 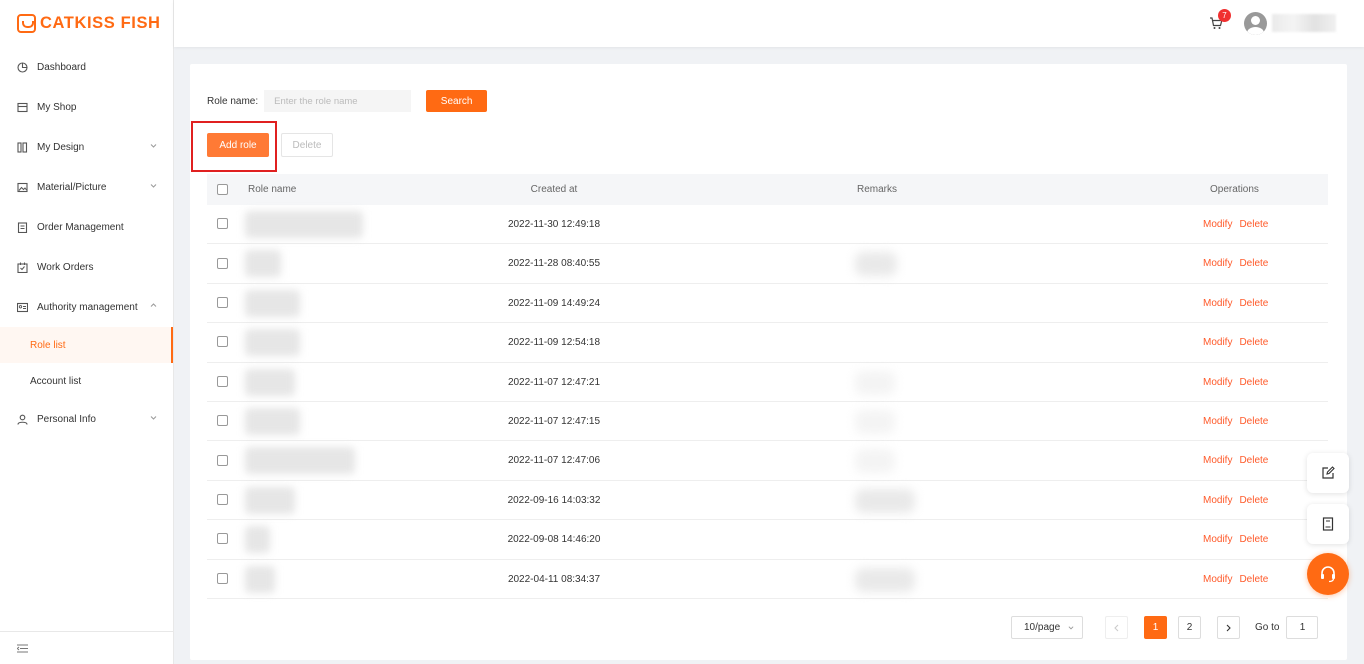 I want to click on edit-icon, so click(x=1328, y=472).